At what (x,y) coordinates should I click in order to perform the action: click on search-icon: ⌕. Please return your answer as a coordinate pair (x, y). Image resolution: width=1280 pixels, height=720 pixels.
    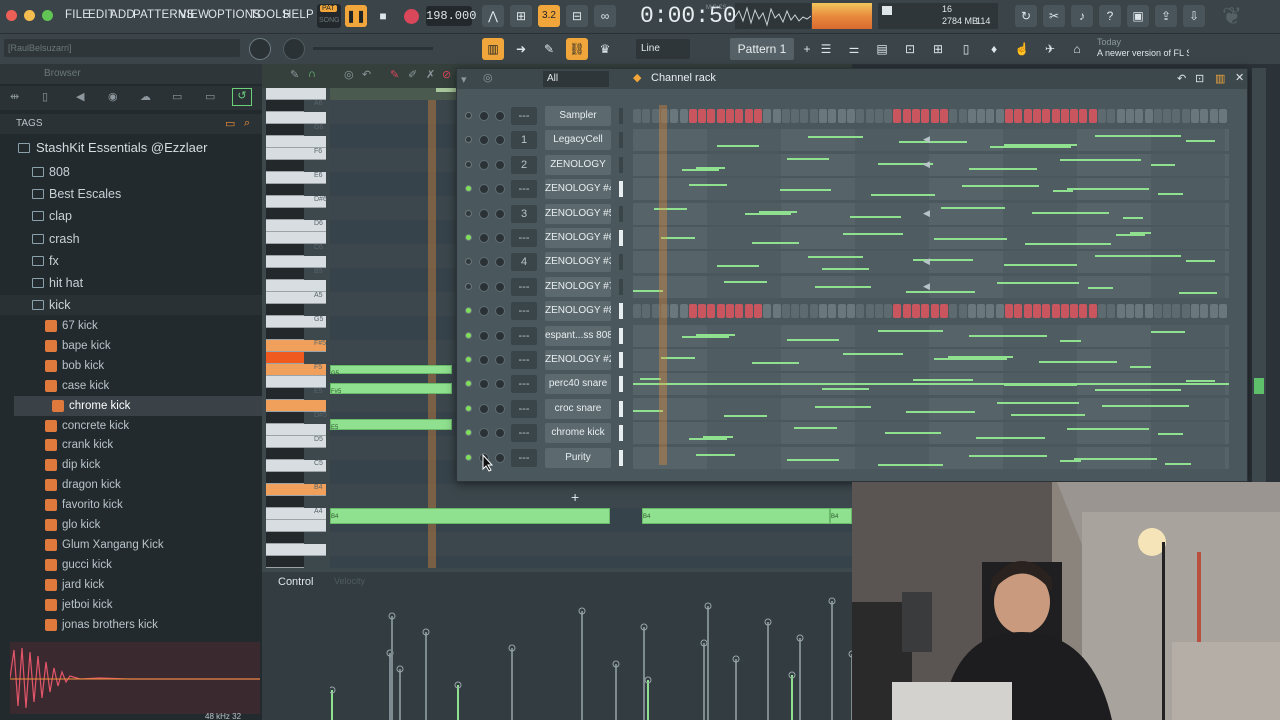
    Looking at the image, I should click on (247, 123).